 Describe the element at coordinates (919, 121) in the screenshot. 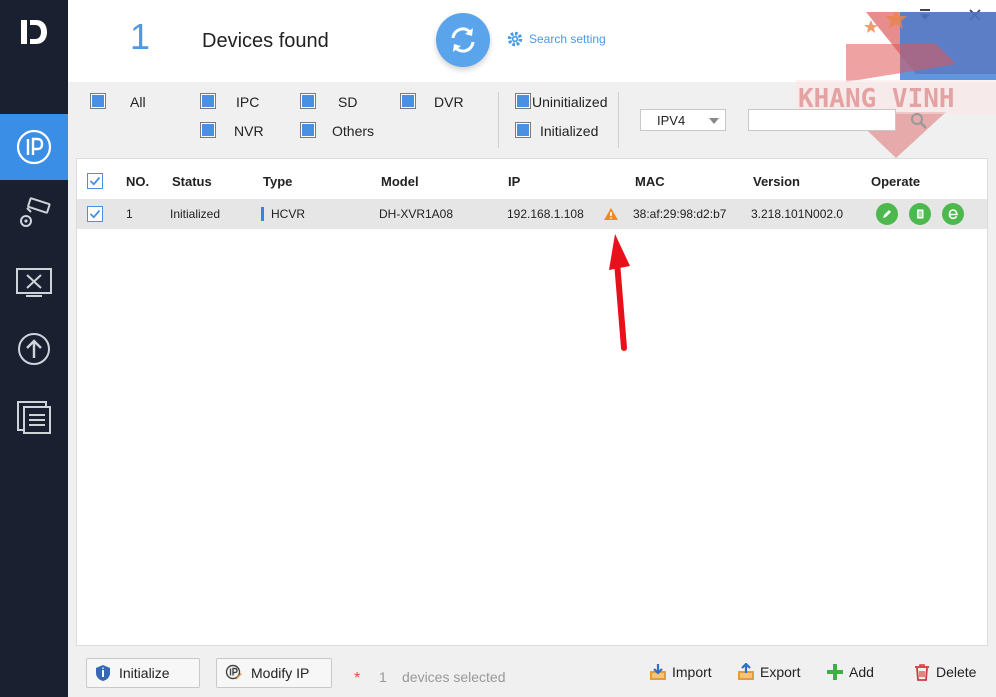

I see `search-icon` at that location.